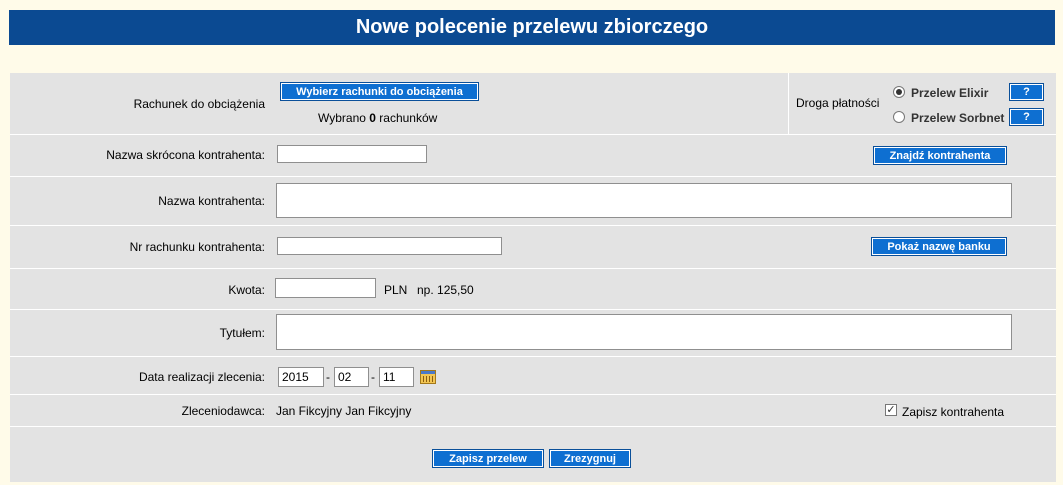 The height and width of the screenshot is (485, 1063). What do you see at coordinates (958, 118) in the screenshot?
I see `radio-sorbnet-label: Przelew Sorbnet` at bounding box center [958, 118].